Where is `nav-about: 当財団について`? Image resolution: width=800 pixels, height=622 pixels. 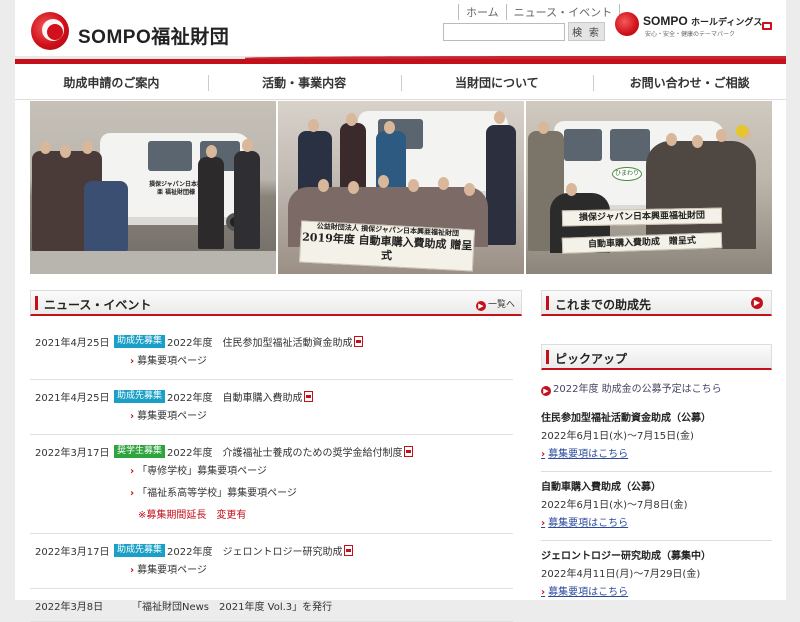
nav-about: 当財団について is located at coordinates (497, 82).